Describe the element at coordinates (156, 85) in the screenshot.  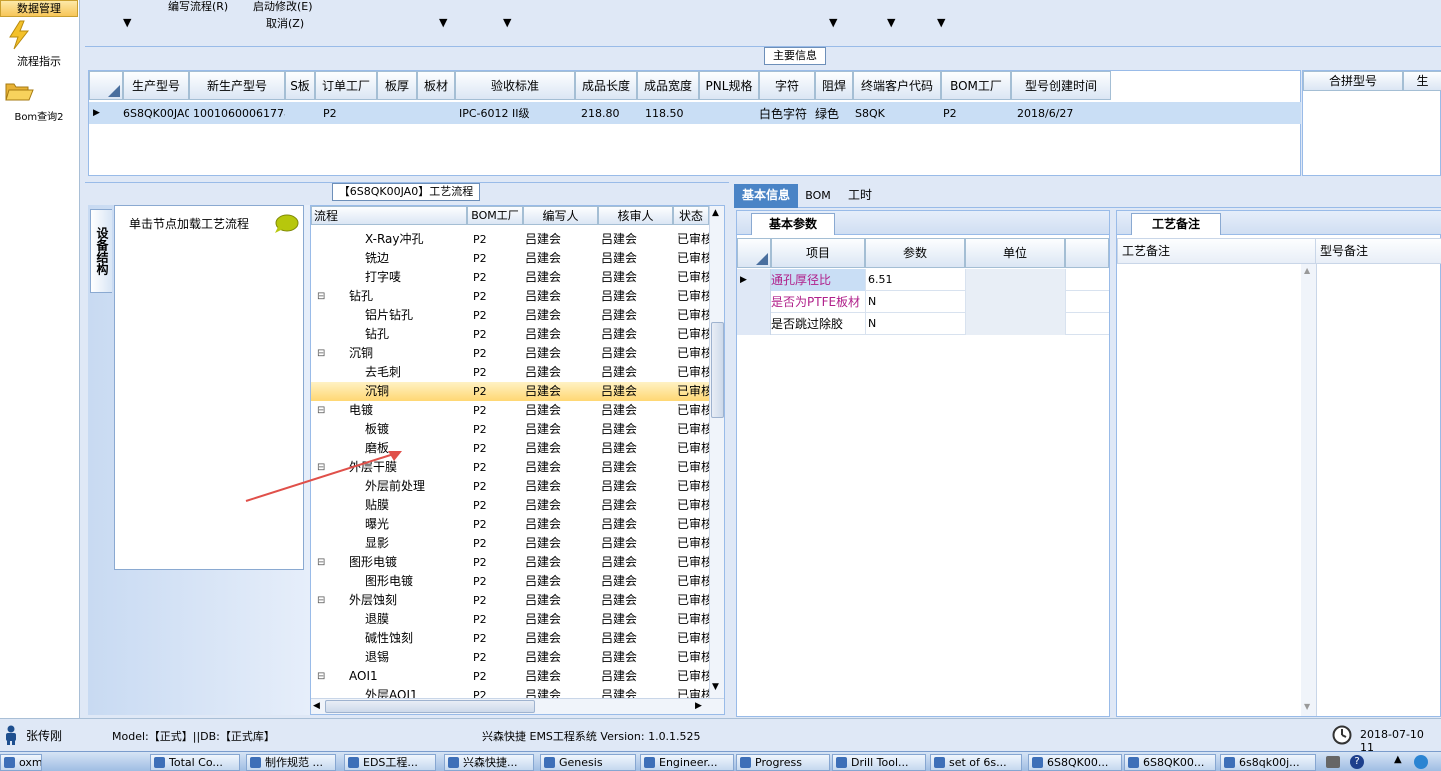
I see `col-header: 生产型号` at that location.